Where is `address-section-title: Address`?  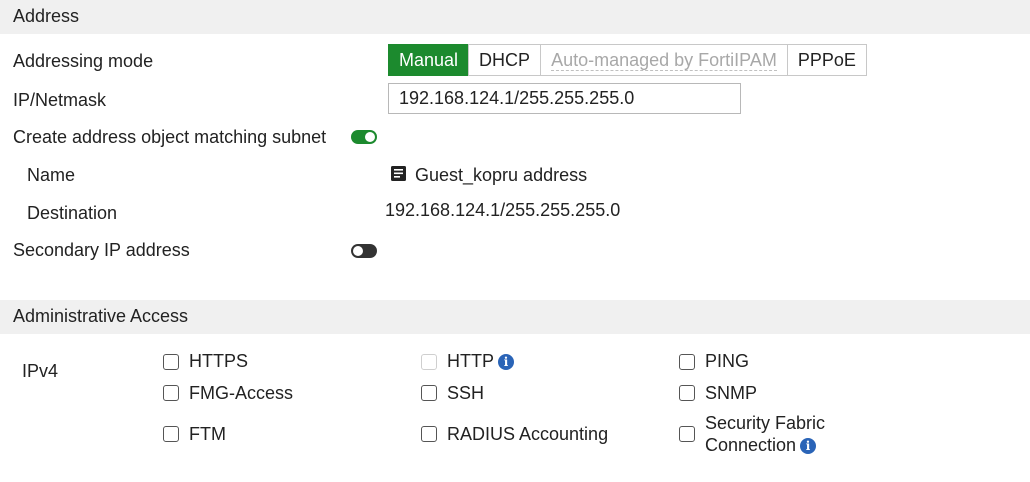
address-section-title: Address is located at coordinates (46, 16).